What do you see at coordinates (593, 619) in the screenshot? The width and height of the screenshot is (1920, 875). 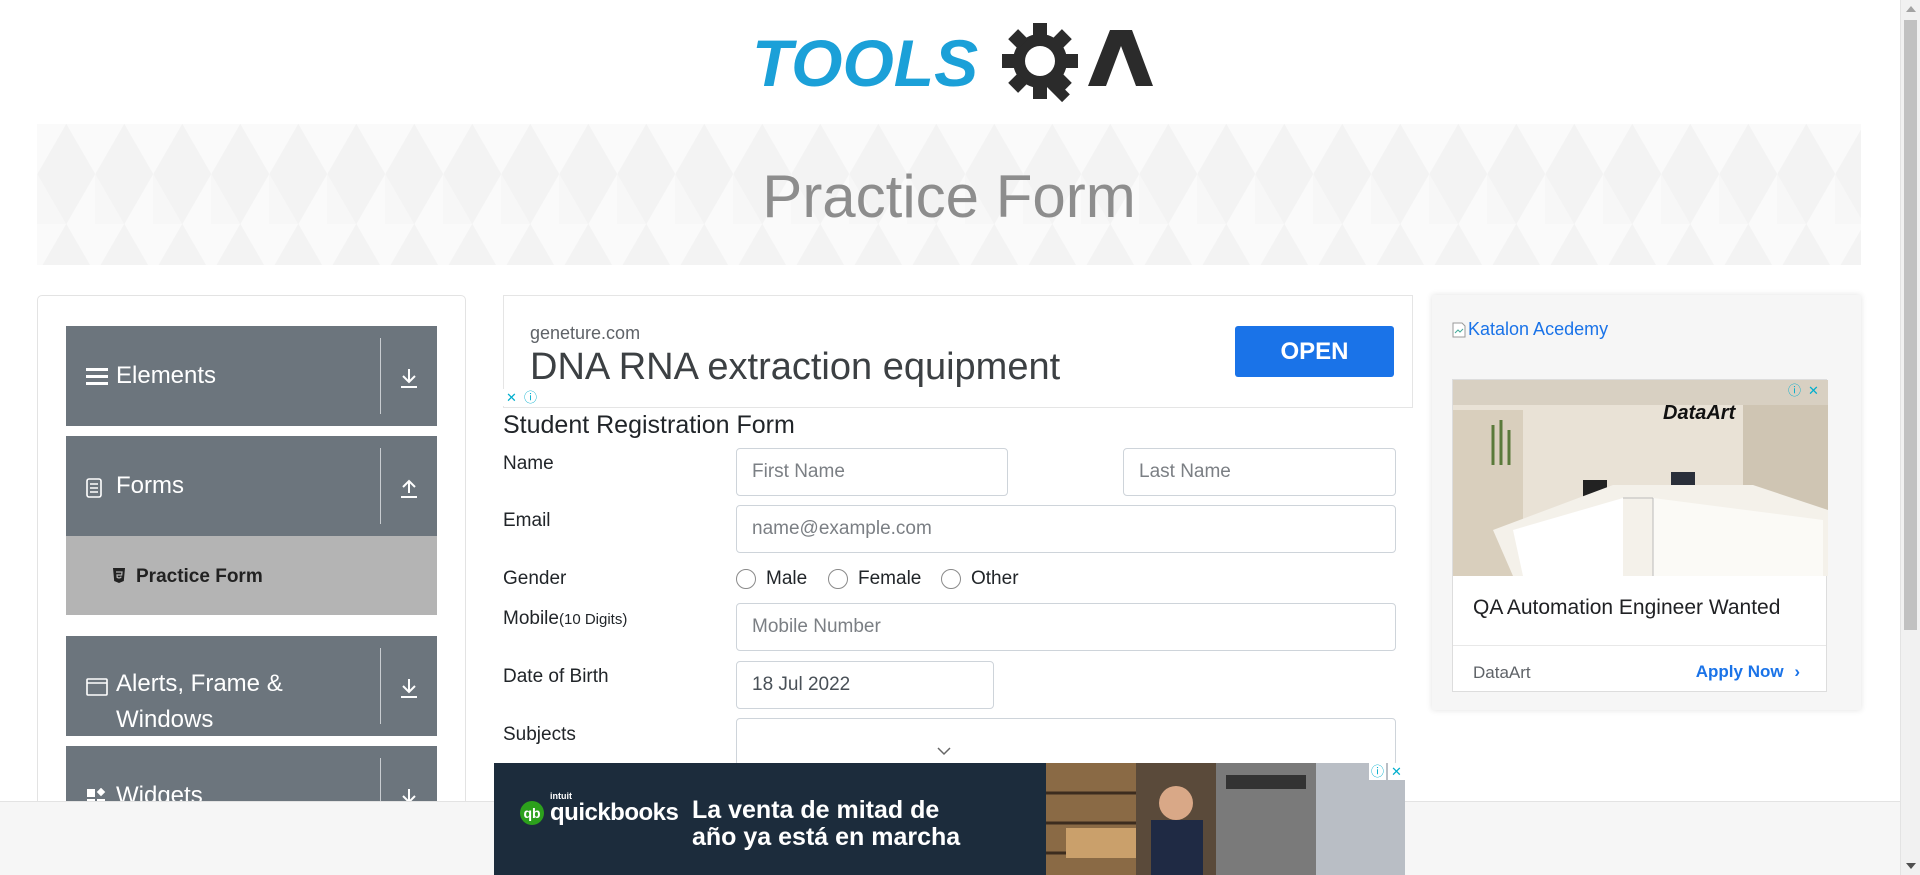 I see `mobile-hint: (10 Digits)` at bounding box center [593, 619].